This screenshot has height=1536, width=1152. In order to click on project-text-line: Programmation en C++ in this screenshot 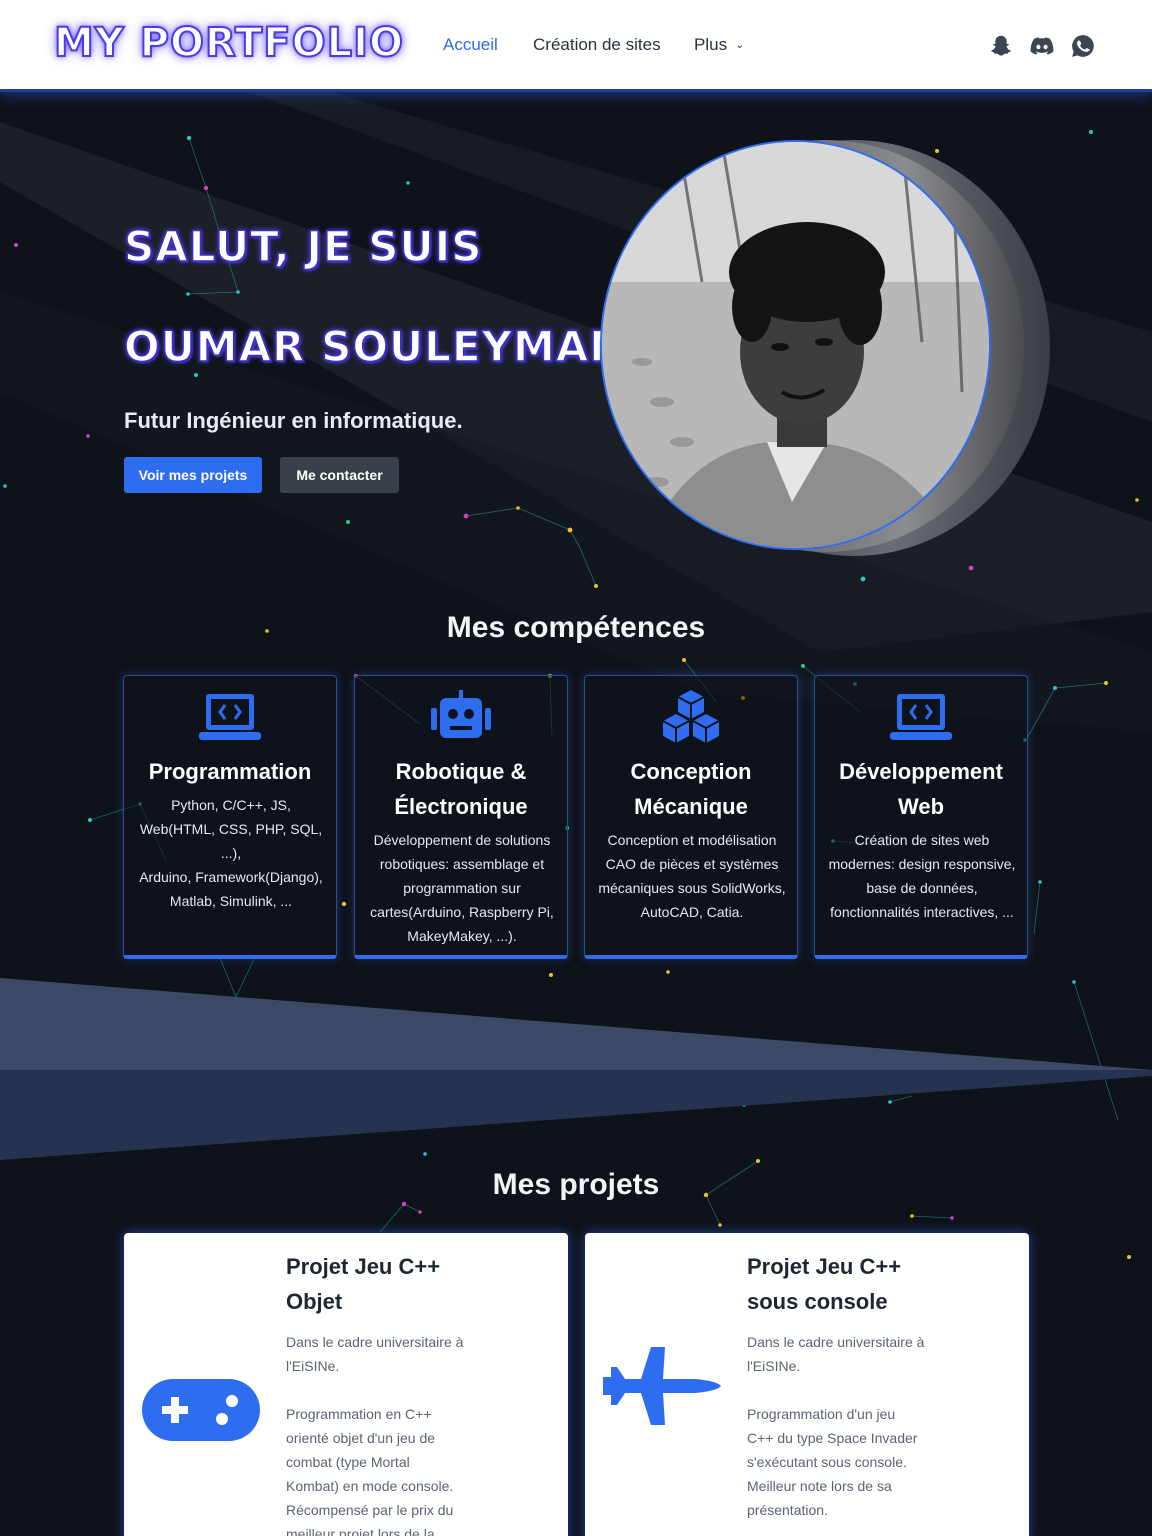, I will do `click(359, 1414)`.